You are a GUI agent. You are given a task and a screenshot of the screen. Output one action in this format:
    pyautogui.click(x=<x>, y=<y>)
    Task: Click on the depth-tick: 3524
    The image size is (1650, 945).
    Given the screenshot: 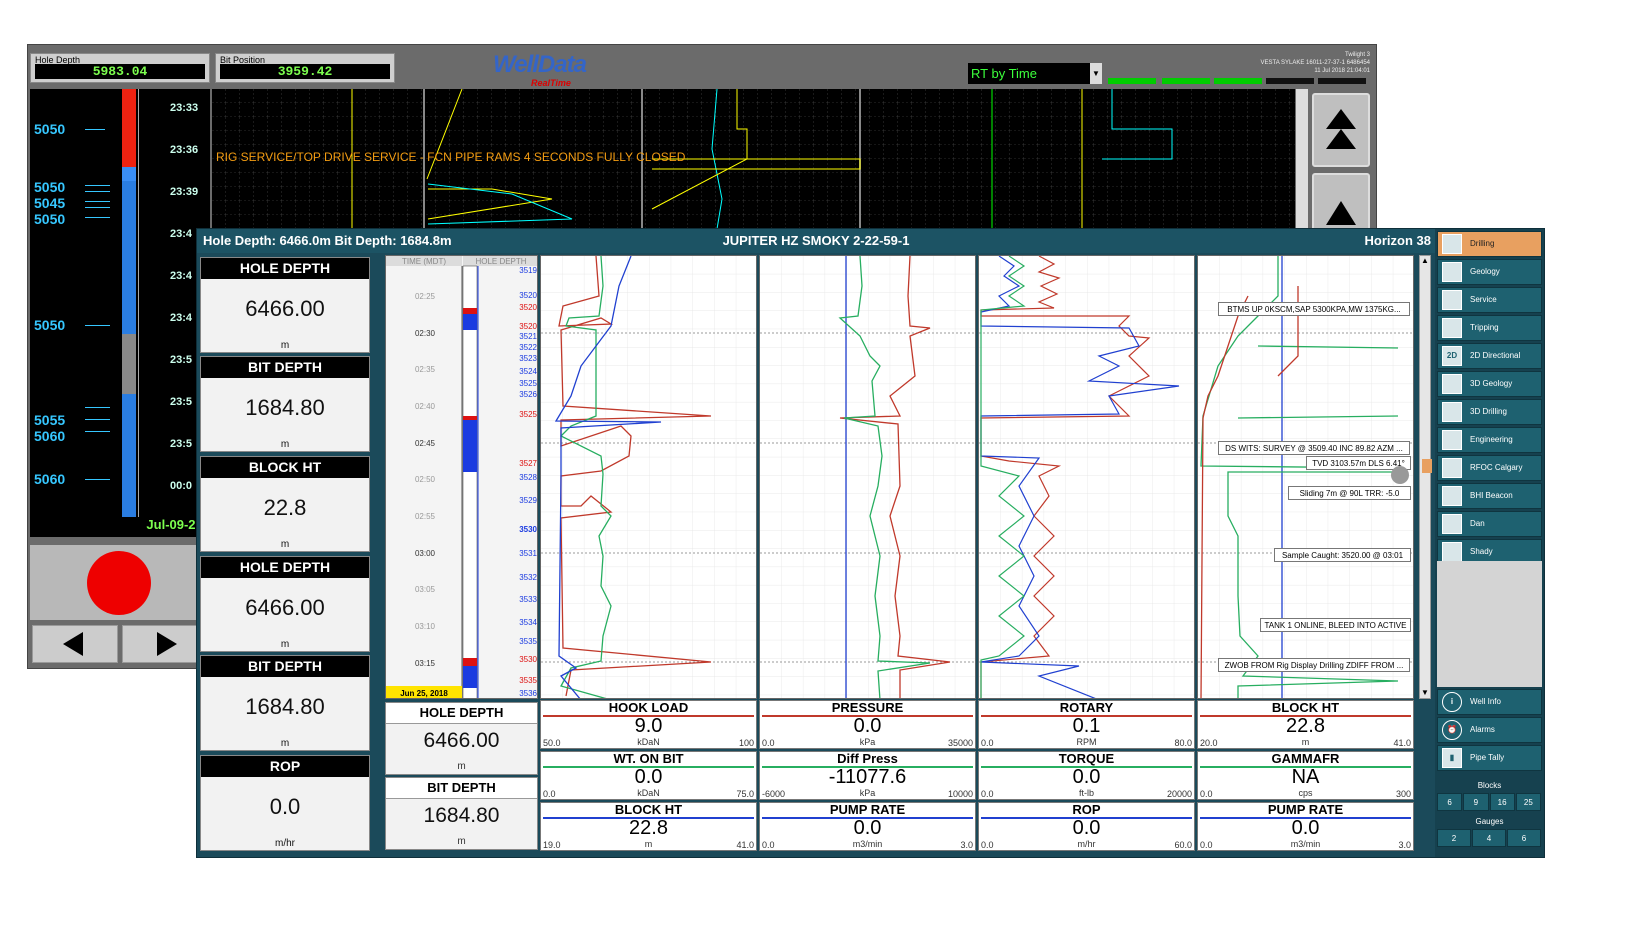 What is the action you would take?
    pyautogui.click(x=528, y=371)
    